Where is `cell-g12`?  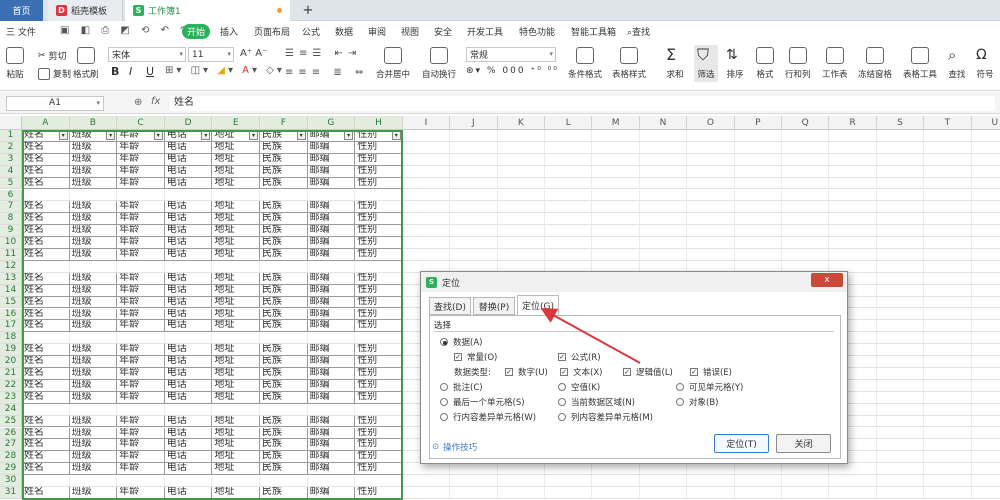 cell-g12 is located at coordinates (331, 266).